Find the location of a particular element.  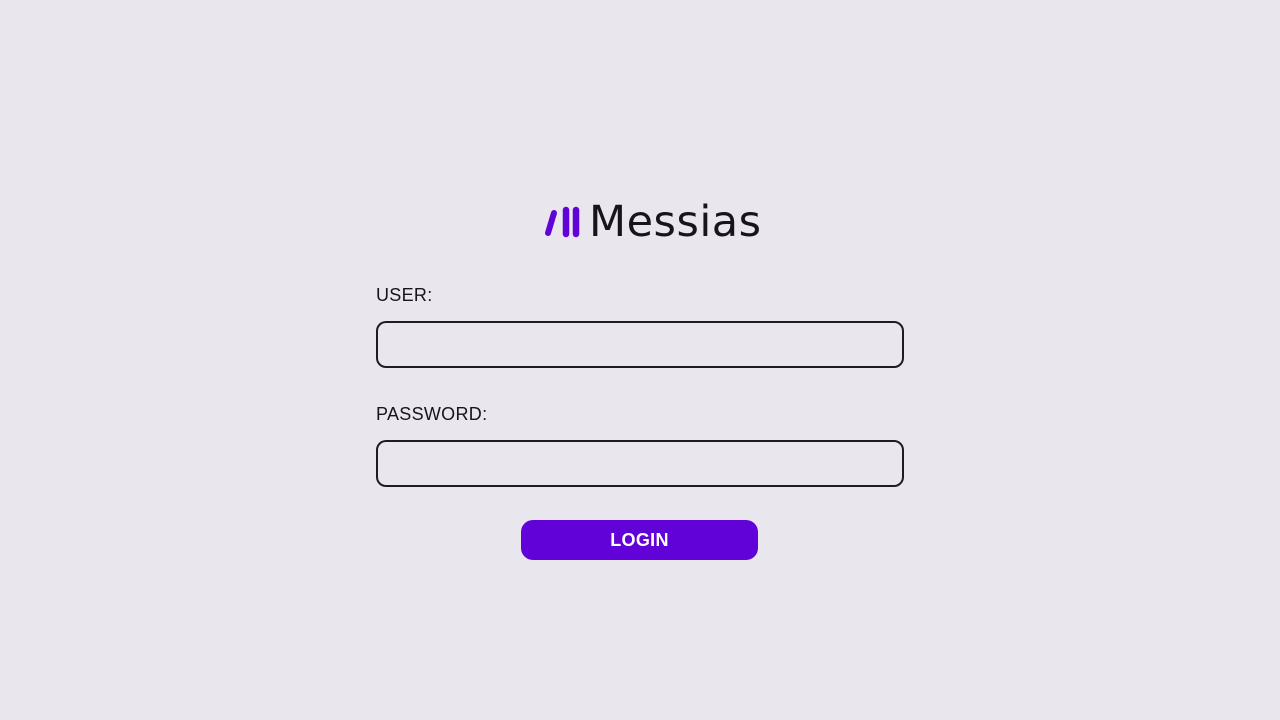

user-field-group: USER: is located at coordinates (640, 326).